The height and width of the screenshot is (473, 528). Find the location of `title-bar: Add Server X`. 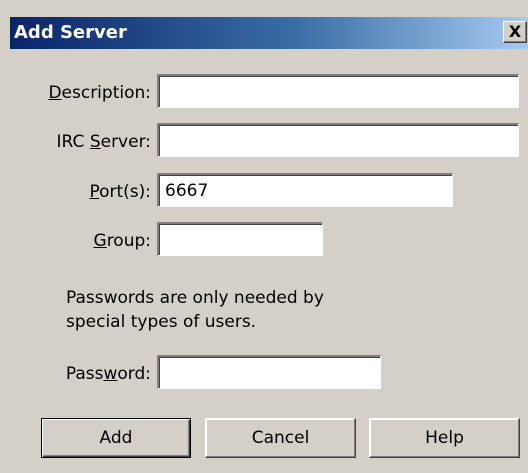

title-bar: Add Server X is located at coordinates (269, 33).